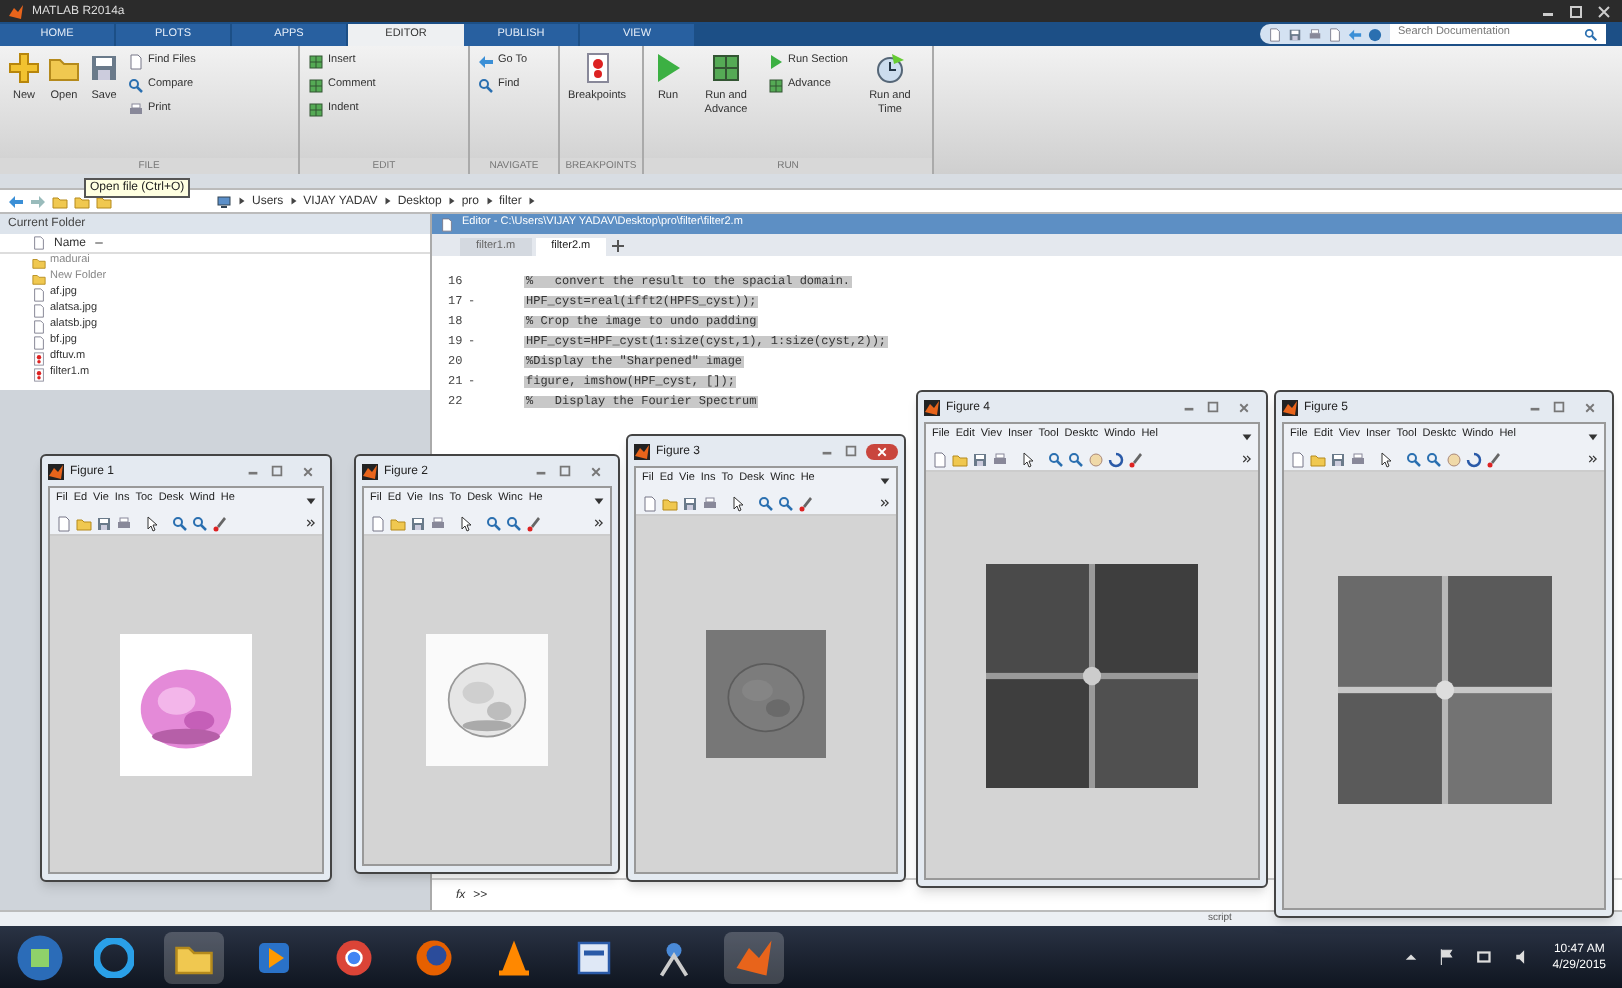  I want to click on maximize-icon, so click(1576, 11).